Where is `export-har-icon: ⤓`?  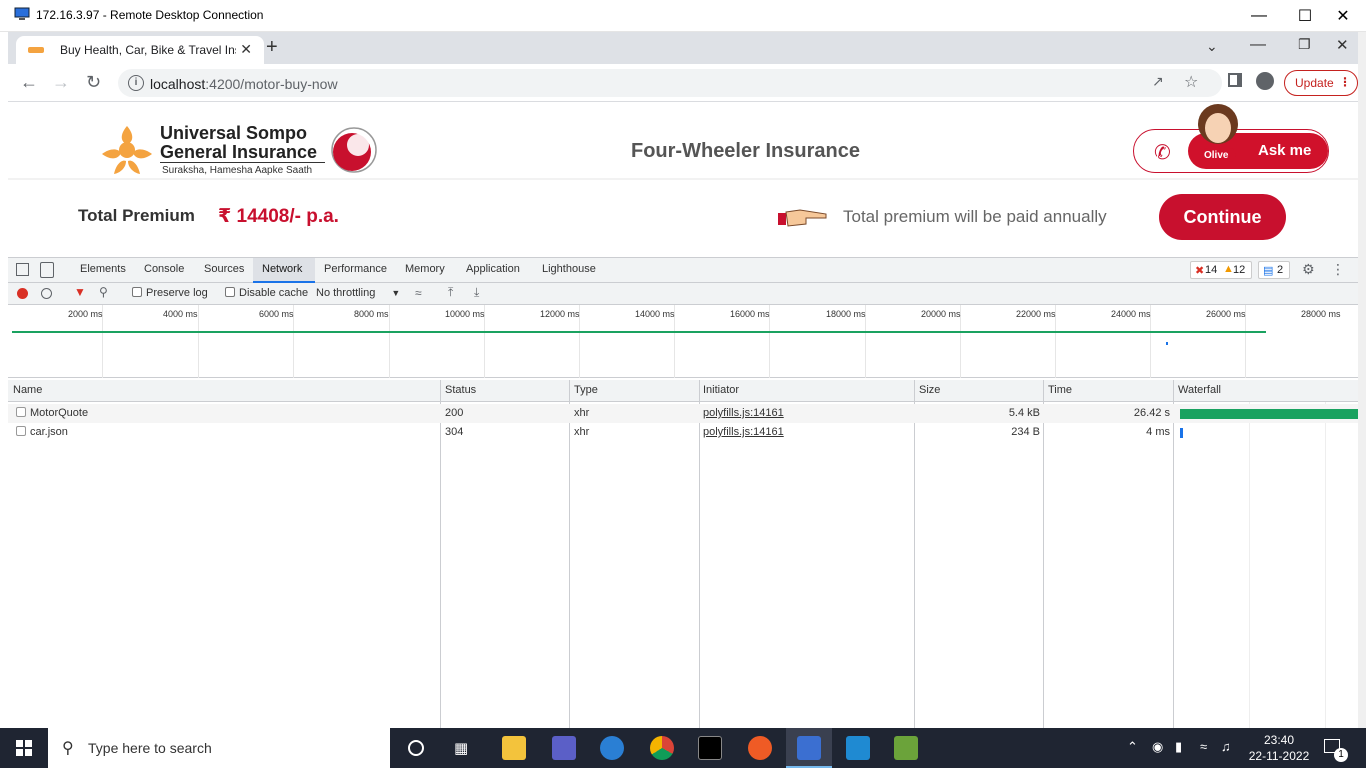 export-har-icon: ⤓ is located at coordinates (476, 292).